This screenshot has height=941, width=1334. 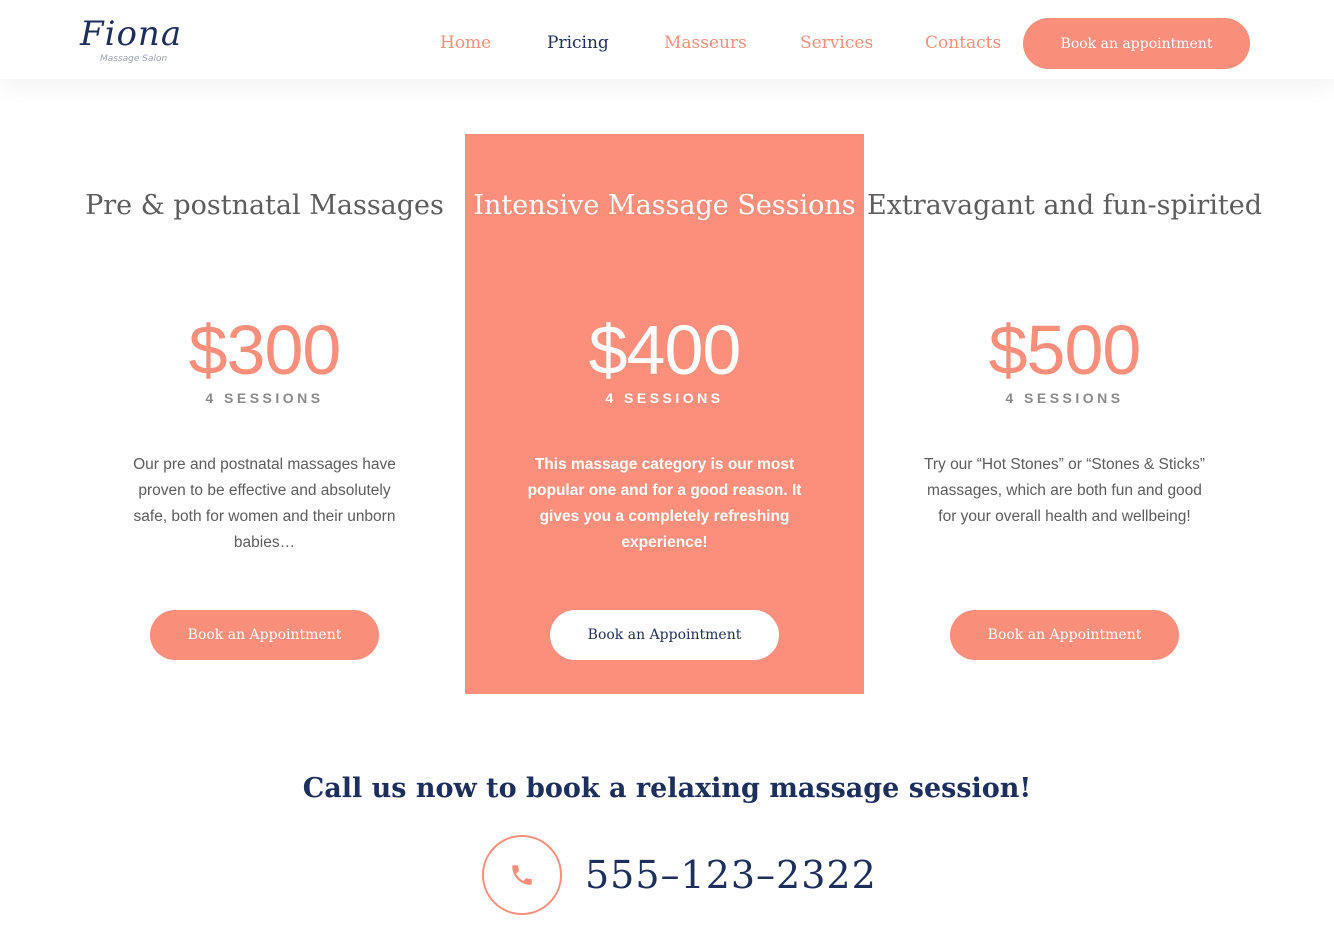 I want to click on logo: Fiona Massage Salon, so click(x=135, y=42).